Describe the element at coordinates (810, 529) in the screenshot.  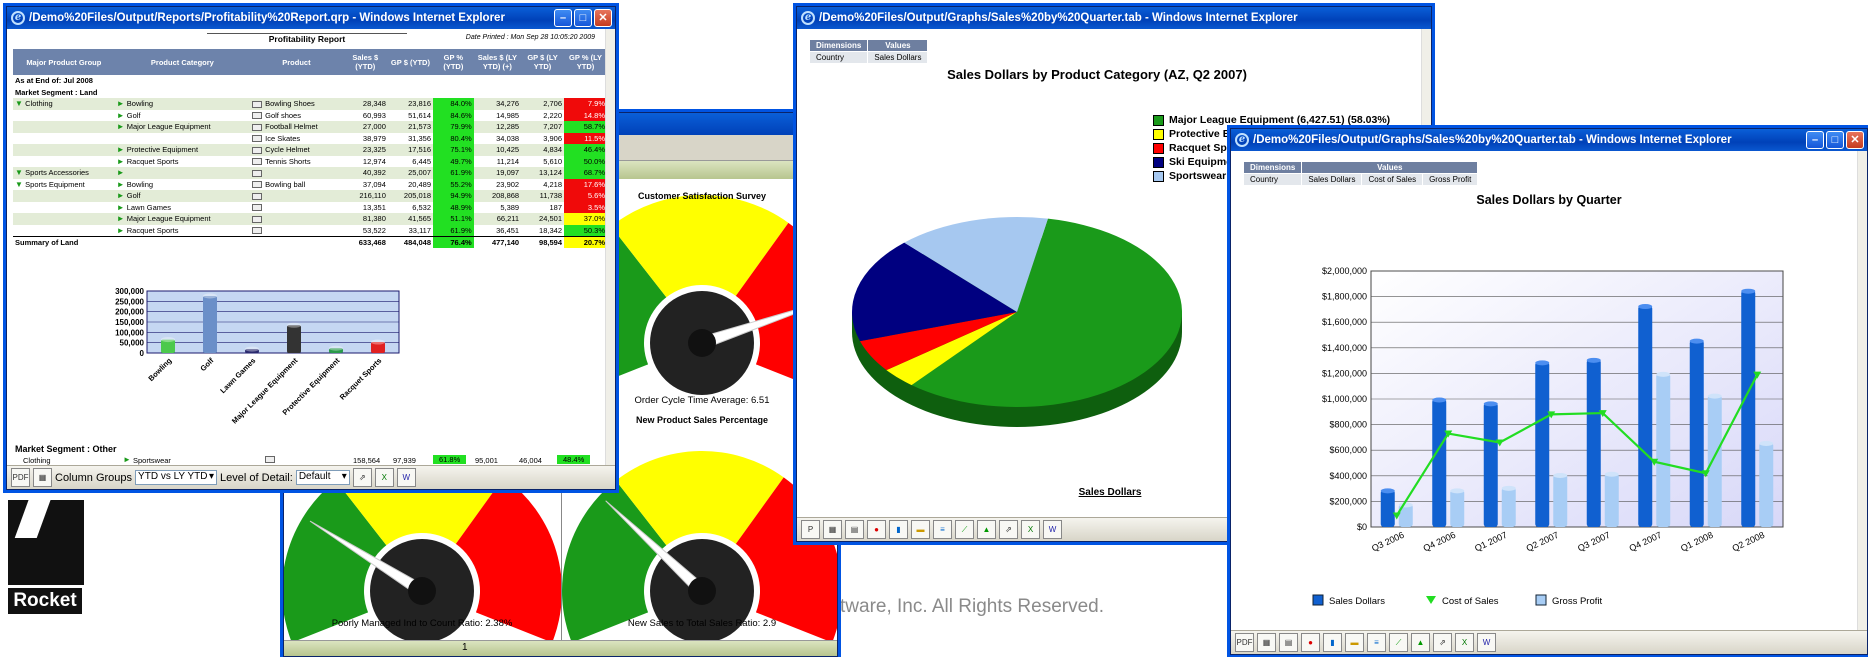
I see `pdf-export-icon: P` at that location.